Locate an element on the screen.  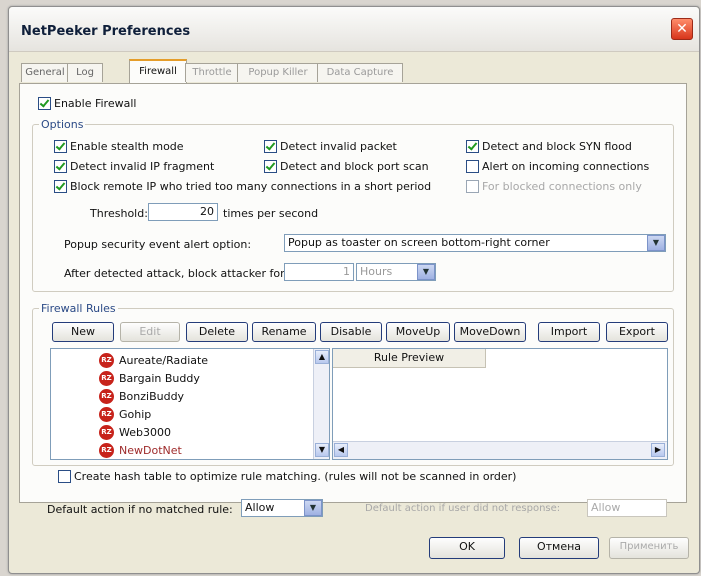
move-down-button: MoveDown is located at coordinates (490, 332).